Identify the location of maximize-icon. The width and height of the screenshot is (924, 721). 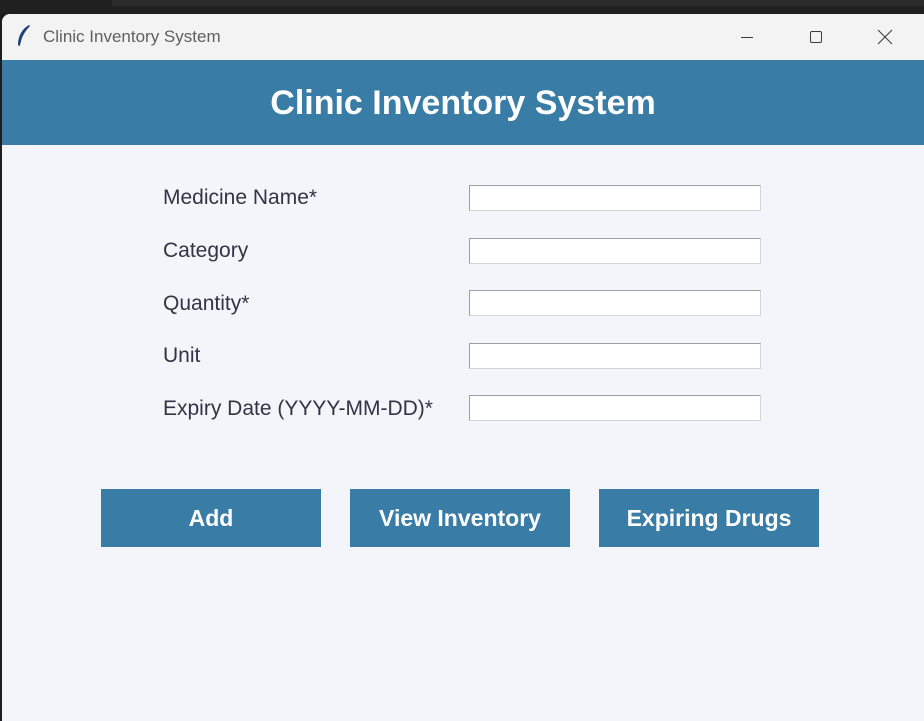
(816, 37).